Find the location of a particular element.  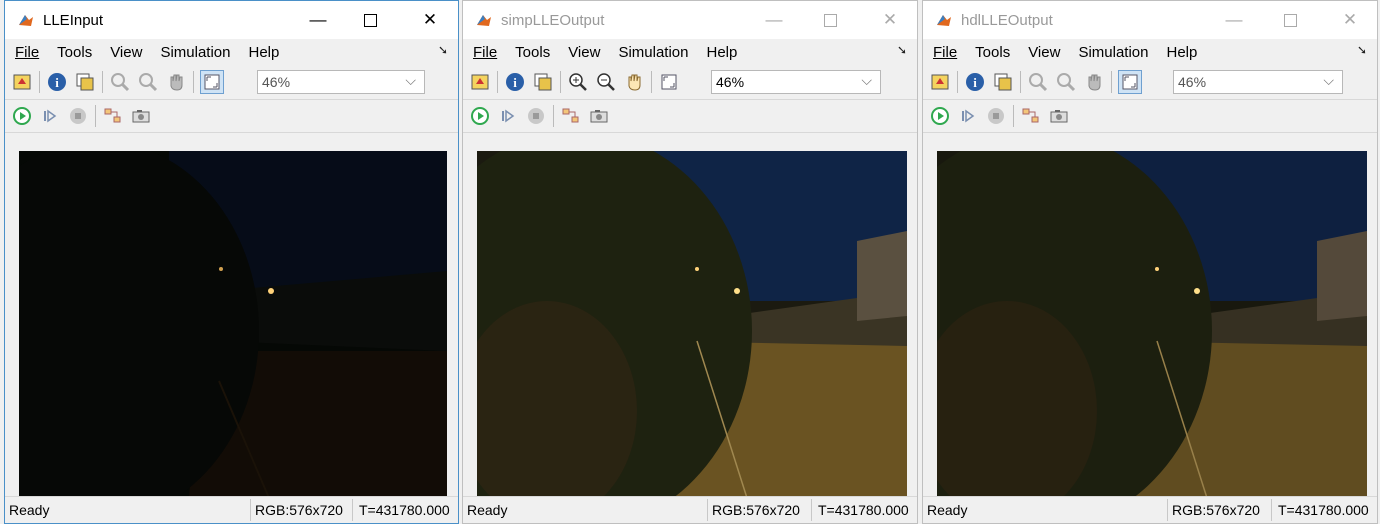

minimize-icon: — is located at coordinates (318, 19).